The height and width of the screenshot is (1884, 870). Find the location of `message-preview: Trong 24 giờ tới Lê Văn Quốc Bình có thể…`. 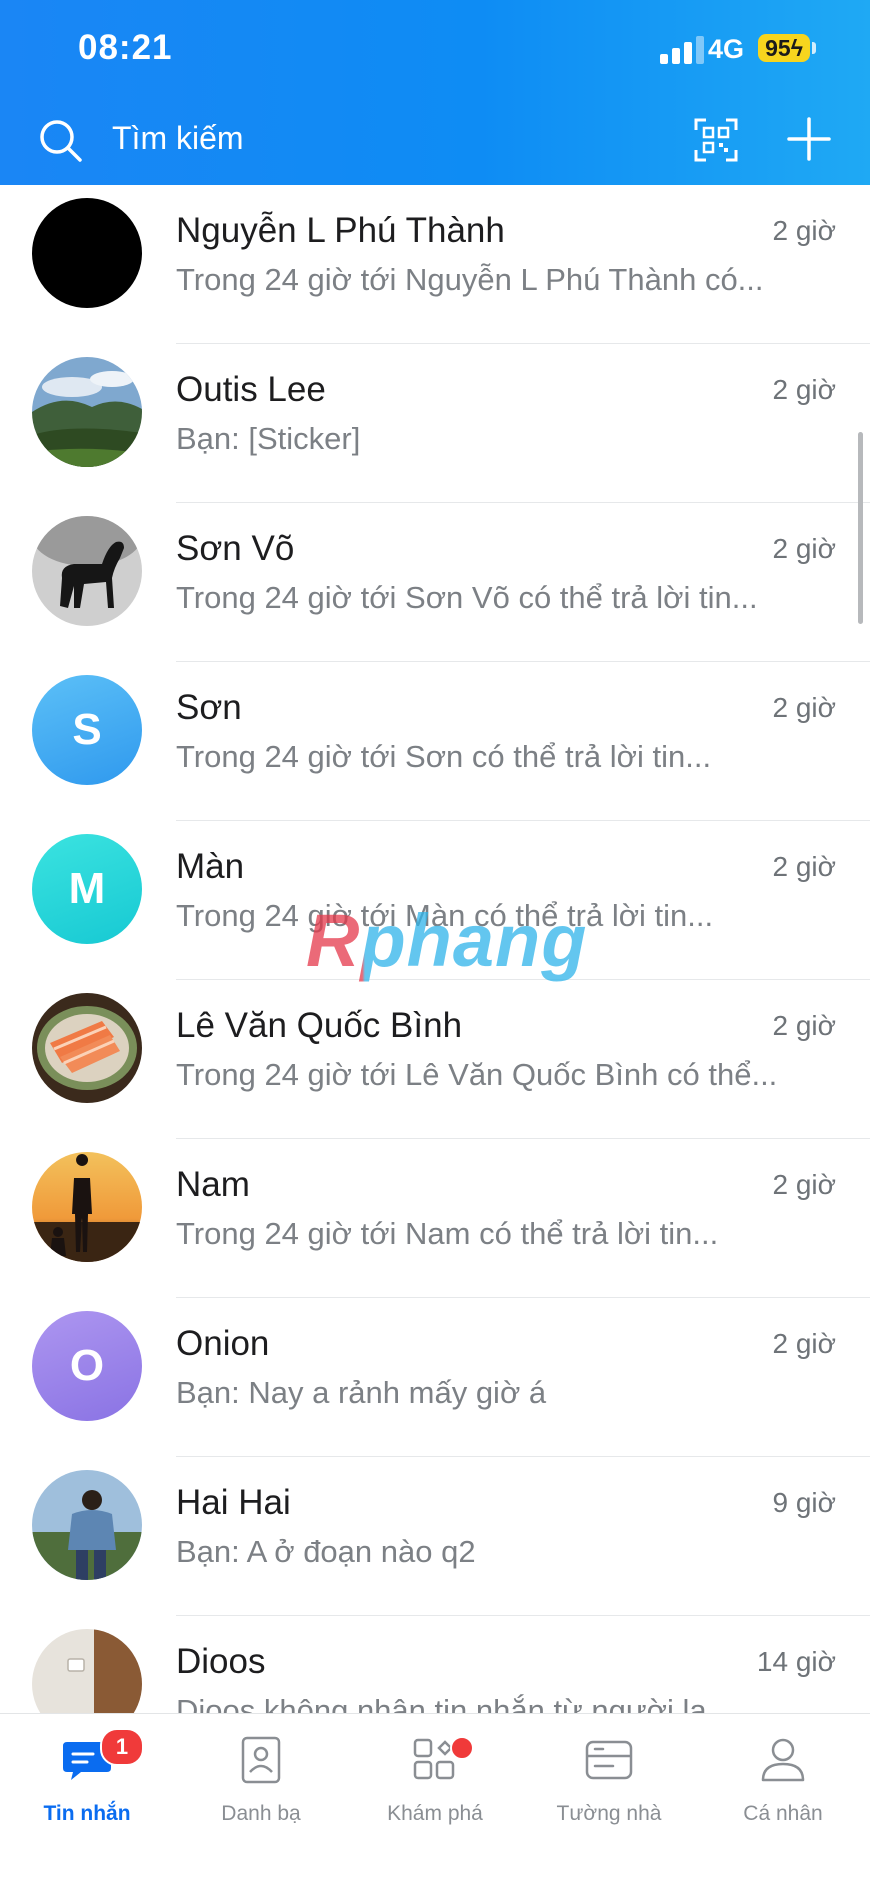

message-preview: Trong 24 giờ tới Lê Văn Quốc Bình có thể… is located at coordinates (477, 1074).